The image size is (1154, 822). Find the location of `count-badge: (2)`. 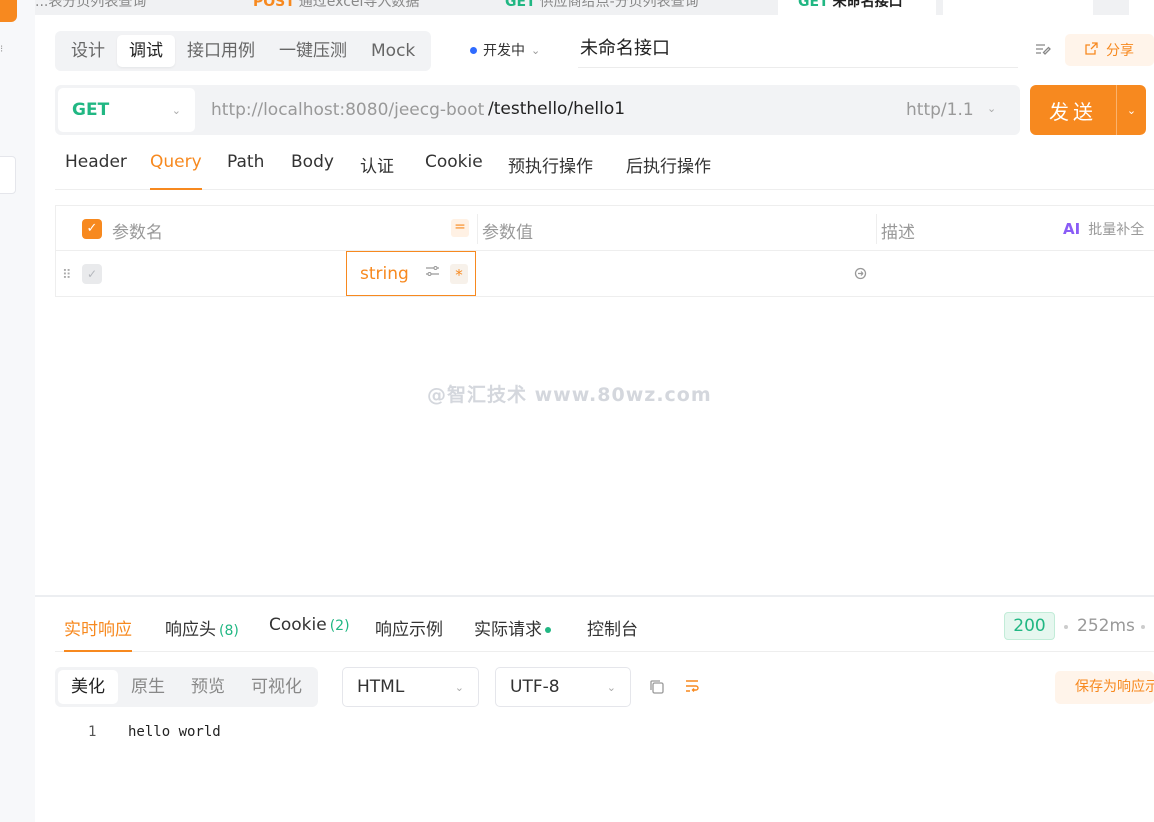

count-badge: (2) is located at coordinates (339, 626).